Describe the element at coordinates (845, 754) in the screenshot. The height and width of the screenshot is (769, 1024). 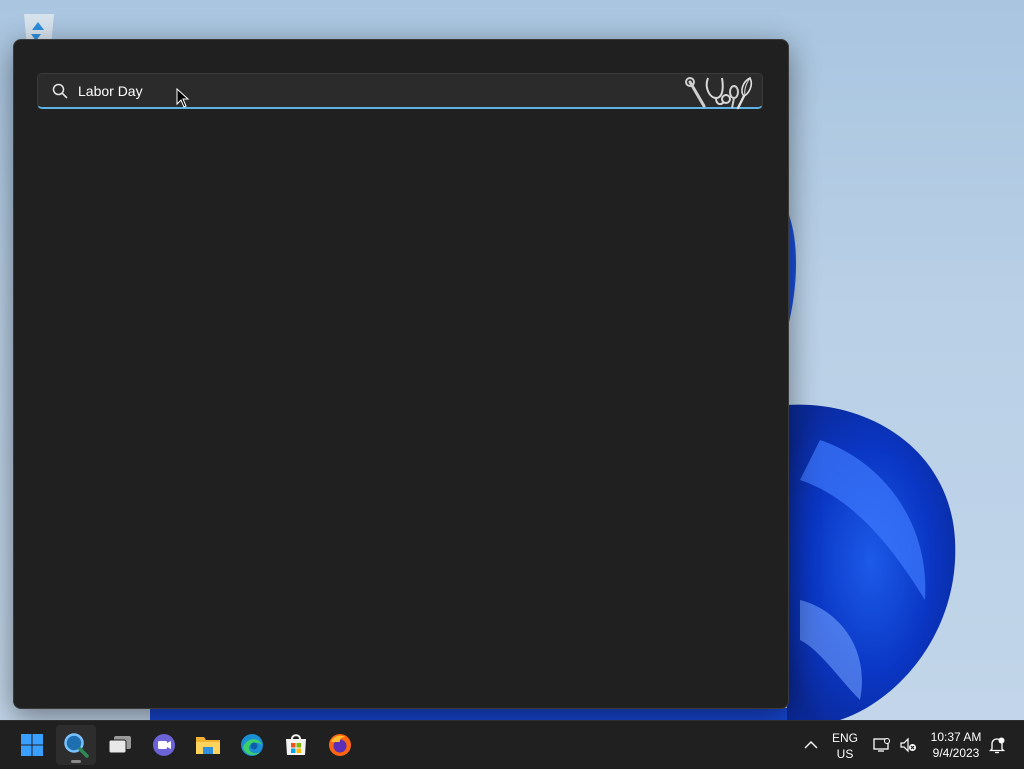
I see `region-code: US` at that location.